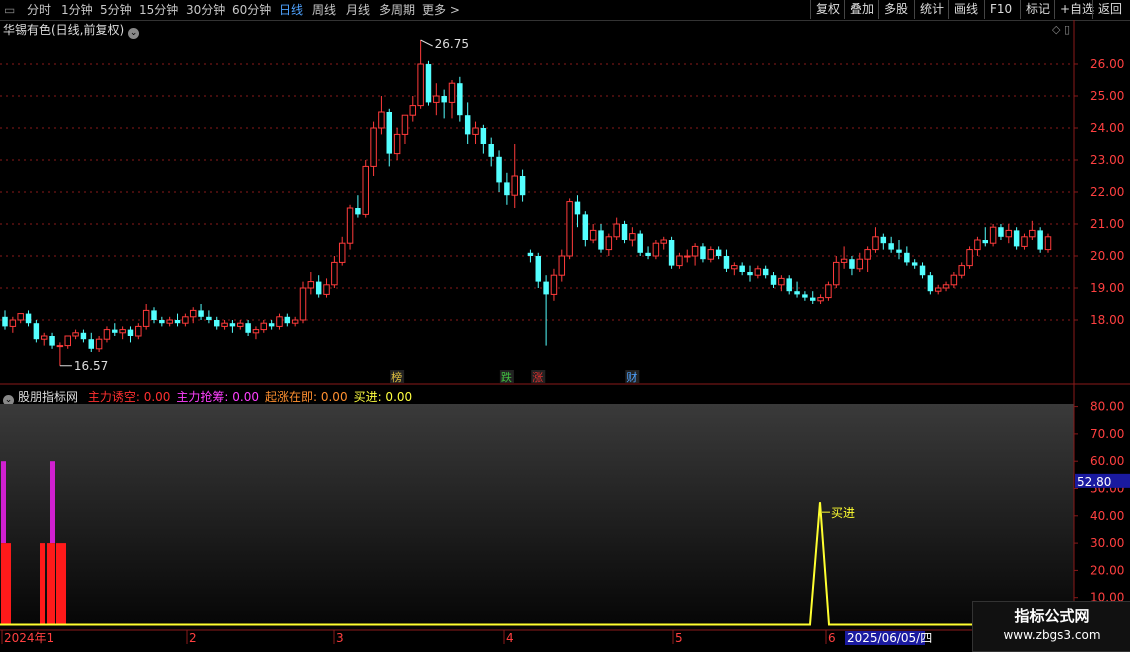 The height and width of the screenshot is (652, 1130). Describe the element at coordinates (1107, 407) in the screenshot. I see `indicator-tick-label: 80.00` at that location.